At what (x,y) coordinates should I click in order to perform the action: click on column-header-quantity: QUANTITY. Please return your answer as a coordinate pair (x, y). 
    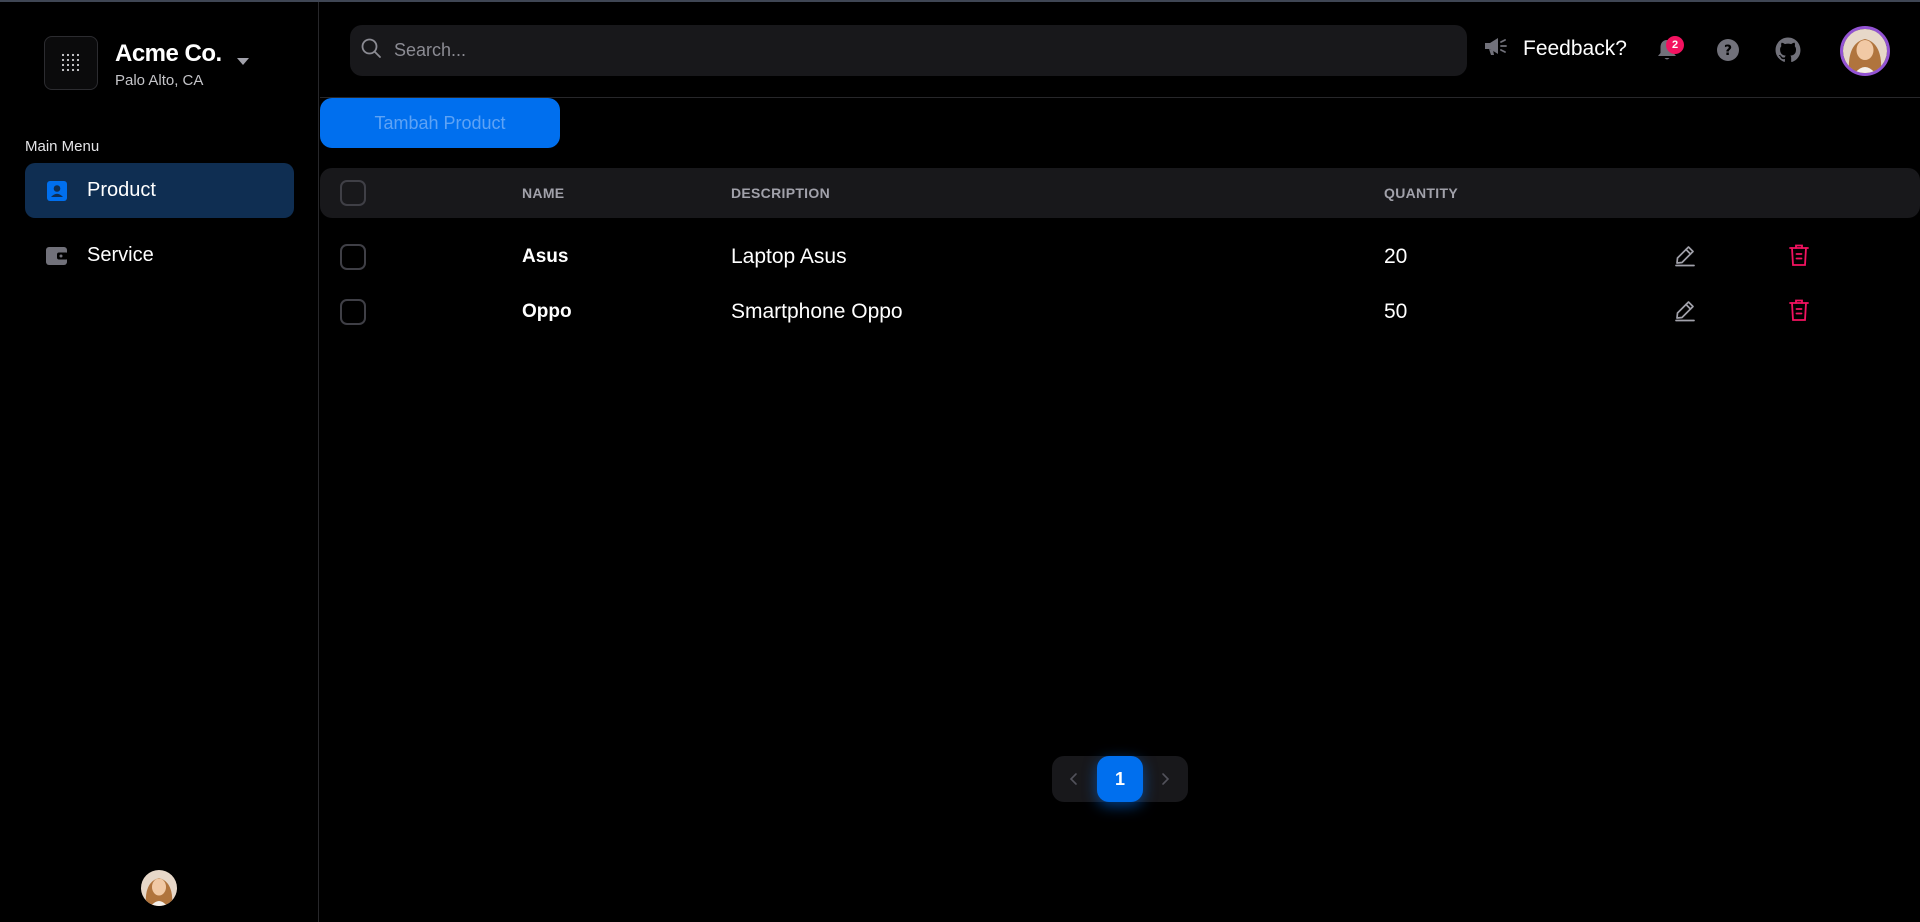
    Looking at the image, I should click on (1421, 193).